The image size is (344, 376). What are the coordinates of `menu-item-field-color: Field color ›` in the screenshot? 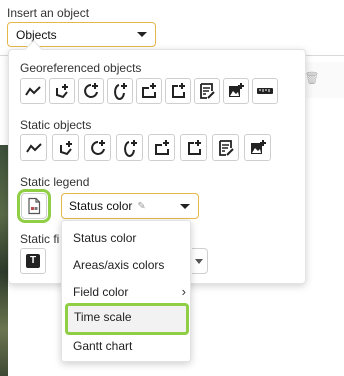 It's located at (127, 292).